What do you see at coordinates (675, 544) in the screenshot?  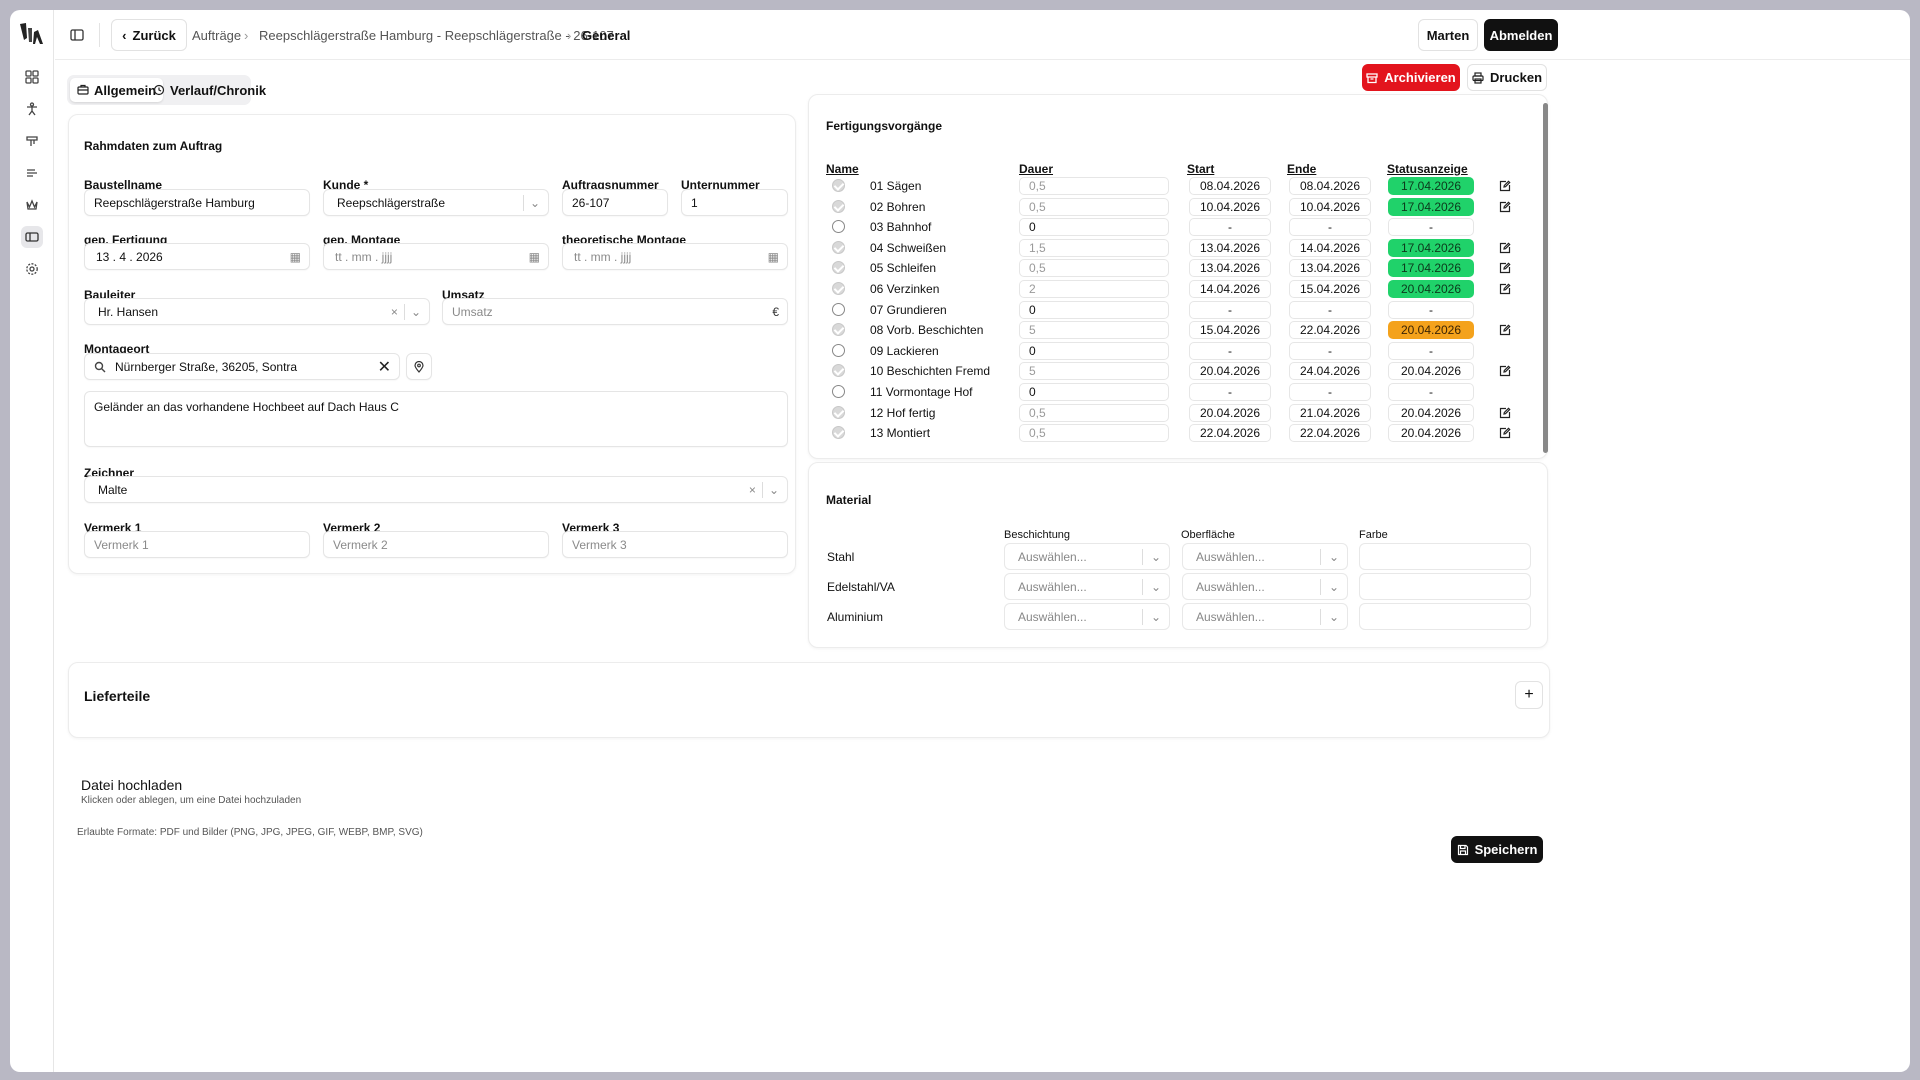 I see `vermerk3-input: Vermerk 3` at bounding box center [675, 544].